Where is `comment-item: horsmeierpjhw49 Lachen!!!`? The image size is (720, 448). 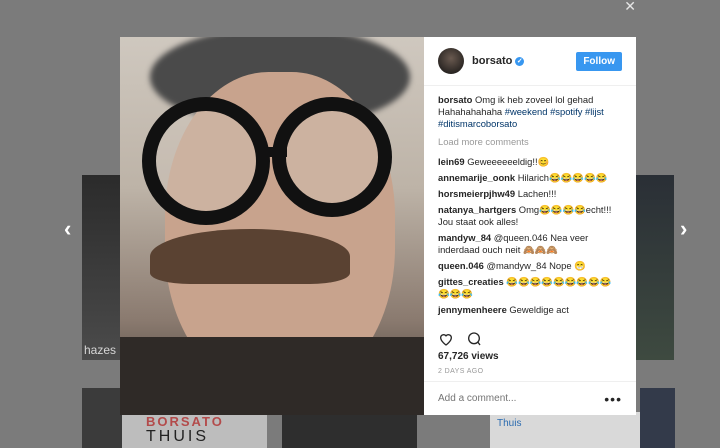 comment-item: horsmeierpjhw49 Lachen!!! is located at coordinates (530, 194).